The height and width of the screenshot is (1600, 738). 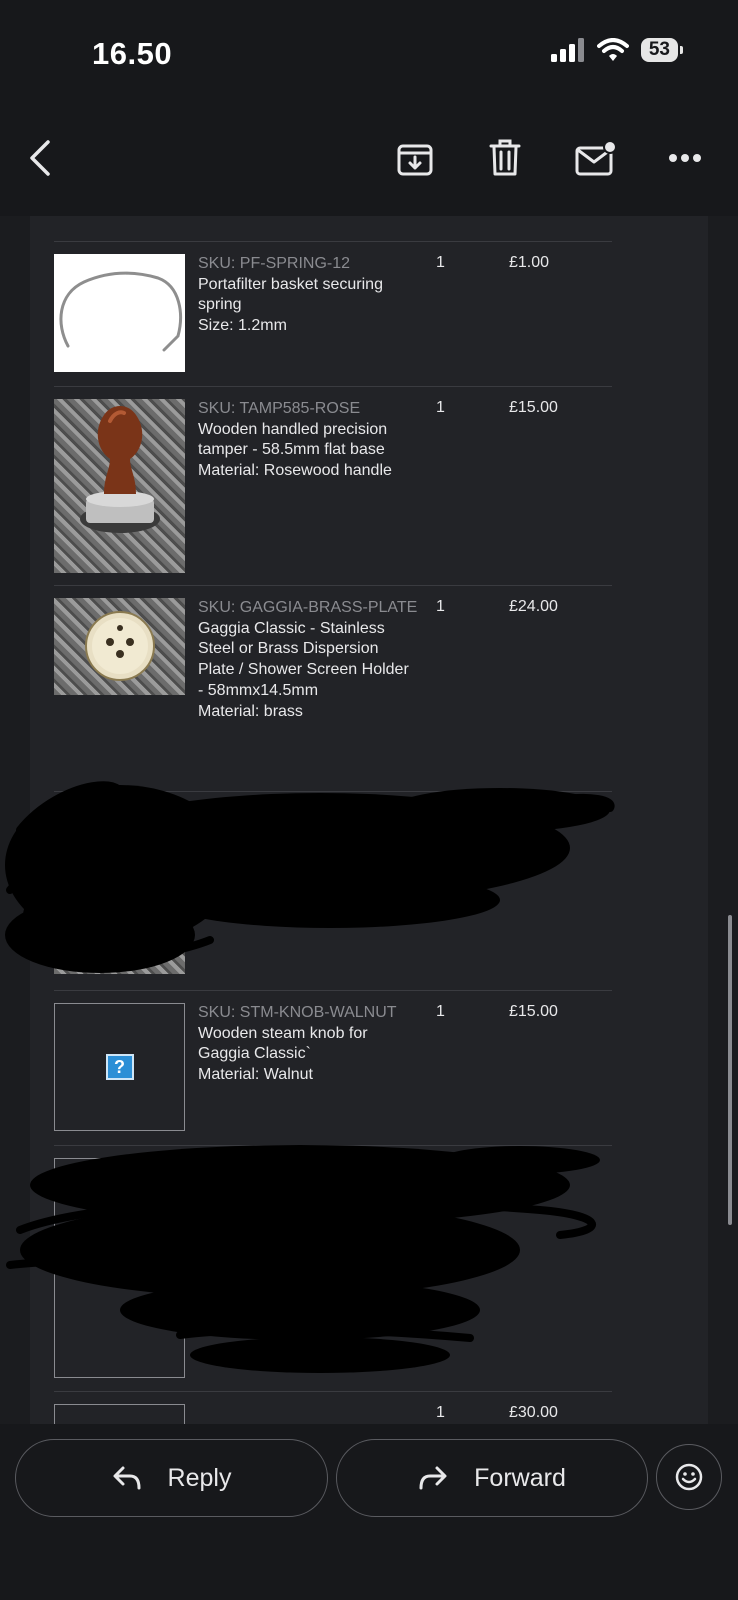 I want to click on signal-icon, so click(x=567, y=50).